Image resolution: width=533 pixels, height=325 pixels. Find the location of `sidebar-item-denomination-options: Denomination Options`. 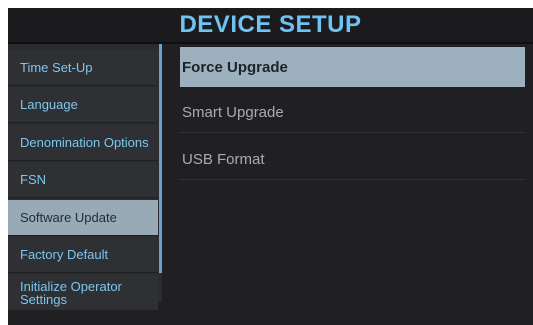

sidebar-item-denomination-options: Denomination Options is located at coordinates (83, 143).